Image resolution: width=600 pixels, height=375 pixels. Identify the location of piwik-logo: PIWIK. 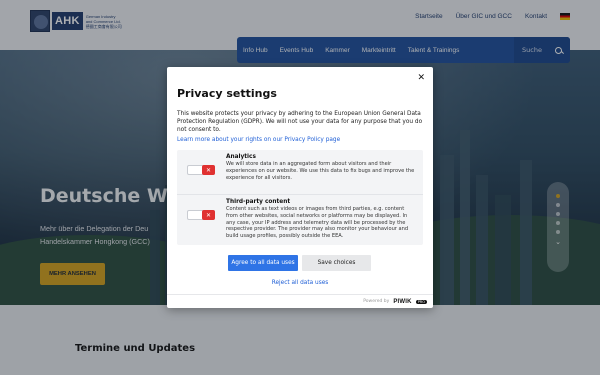
(402, 302).